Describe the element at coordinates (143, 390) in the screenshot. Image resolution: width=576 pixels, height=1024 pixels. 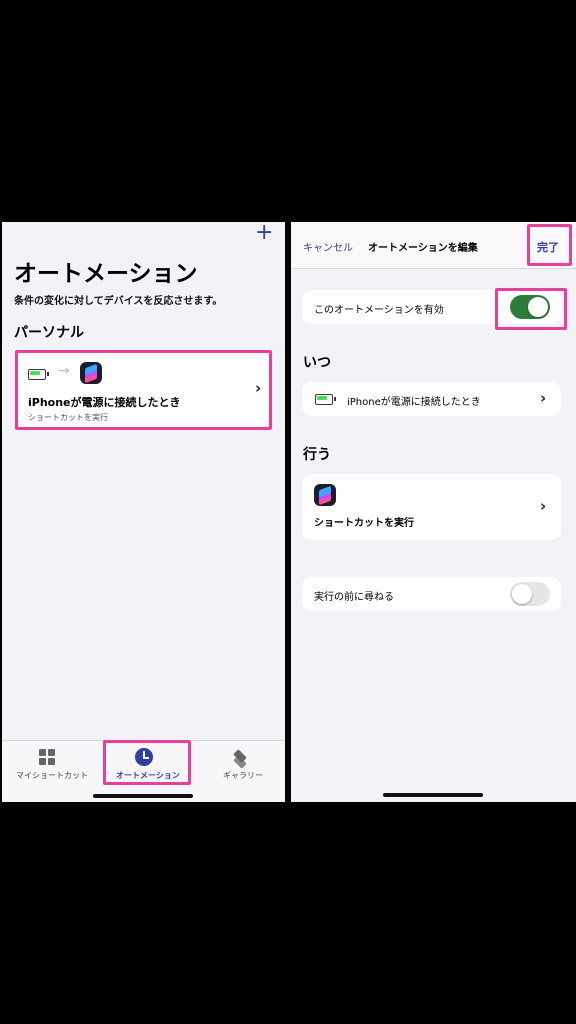
I see `highlight-automation-card` at that location.